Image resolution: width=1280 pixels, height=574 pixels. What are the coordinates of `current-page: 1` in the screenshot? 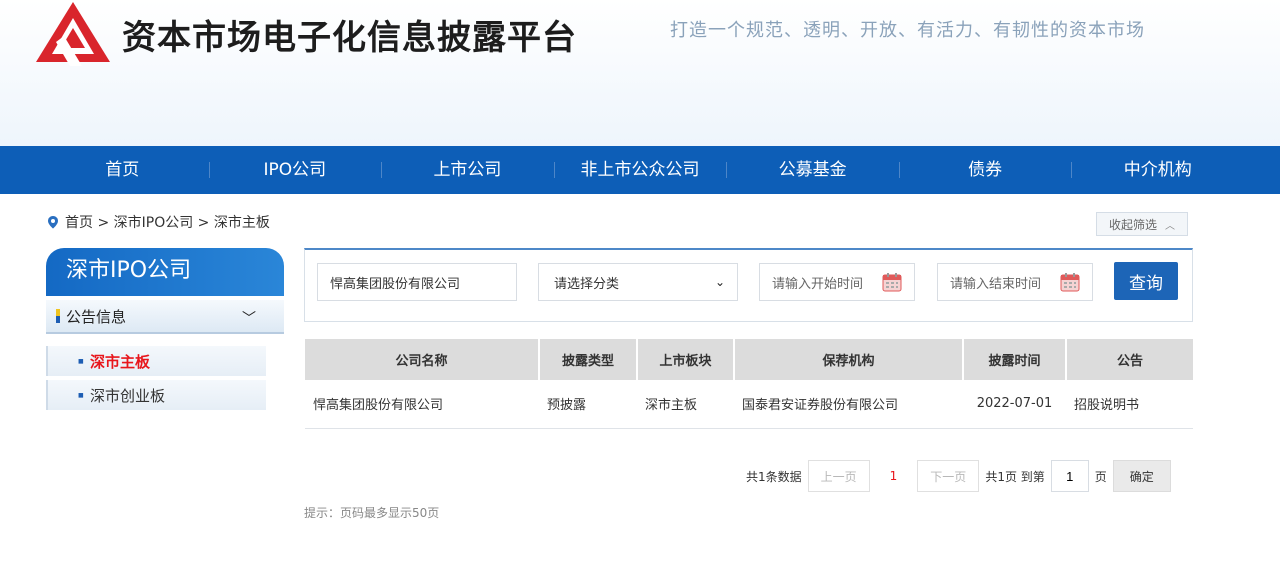 It's located at (894, 476).